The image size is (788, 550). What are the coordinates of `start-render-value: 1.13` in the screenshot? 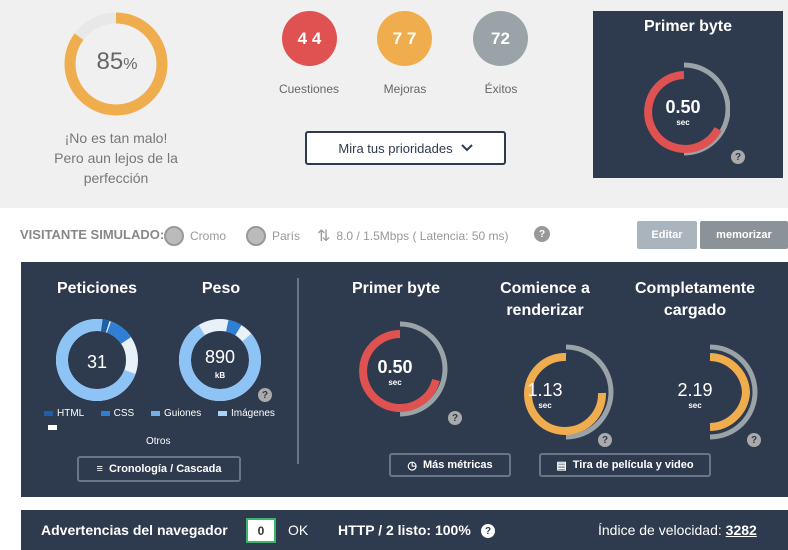 It's located at (545, 390).